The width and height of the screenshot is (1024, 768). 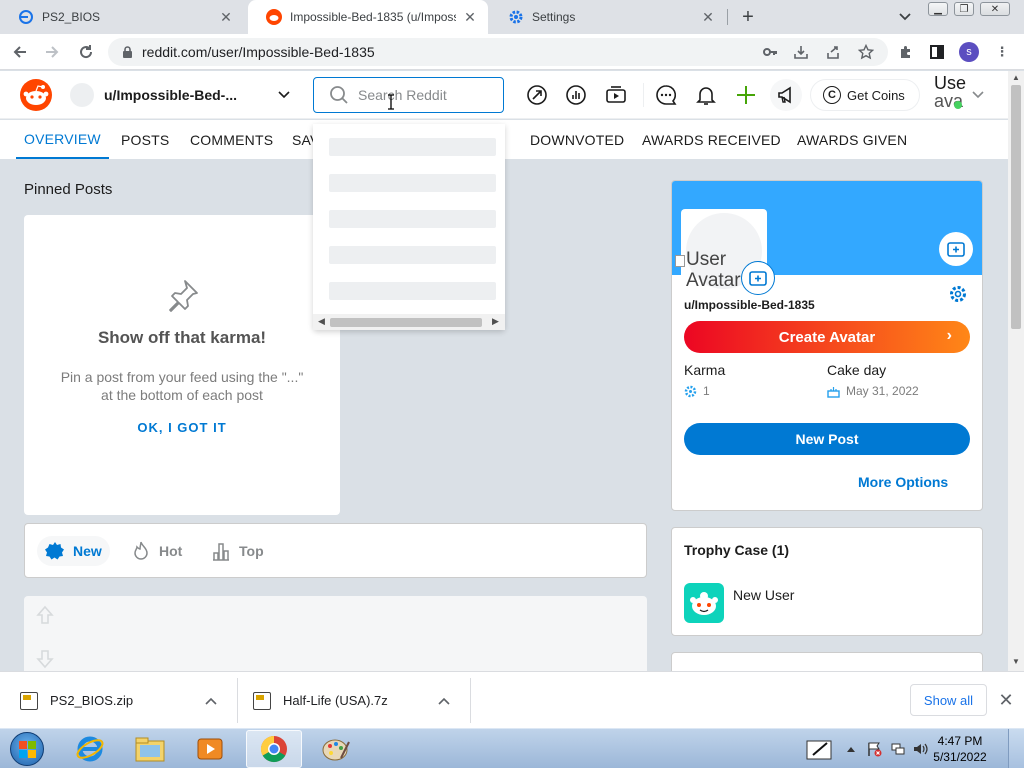 What do you see at coordinates (537, 95) in the screenshot?
I see `popular-icon` at bounding box center [537, 95].